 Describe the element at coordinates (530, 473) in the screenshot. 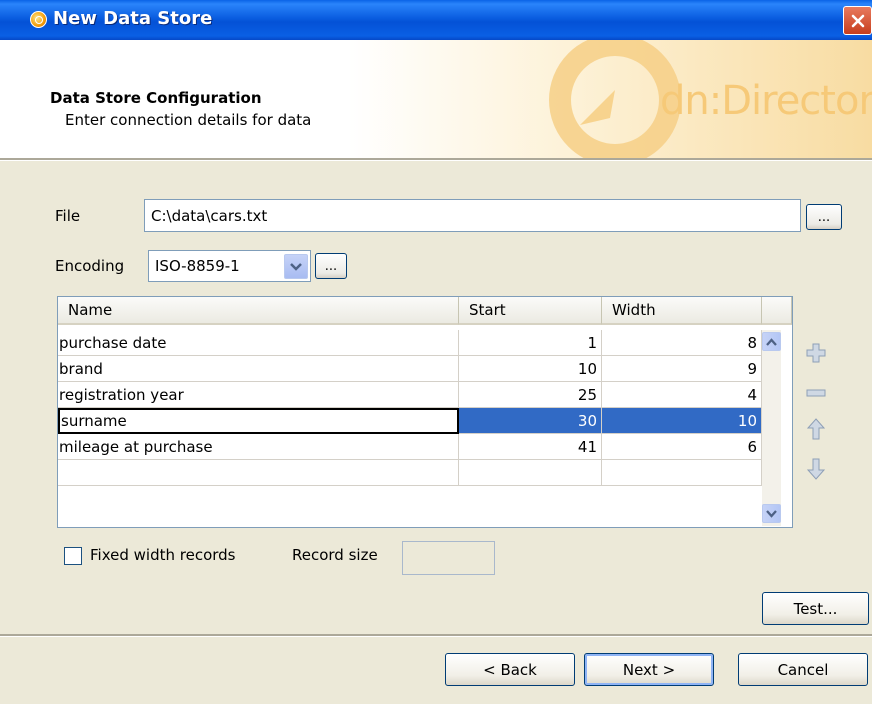

I see `cell-start` at that location.